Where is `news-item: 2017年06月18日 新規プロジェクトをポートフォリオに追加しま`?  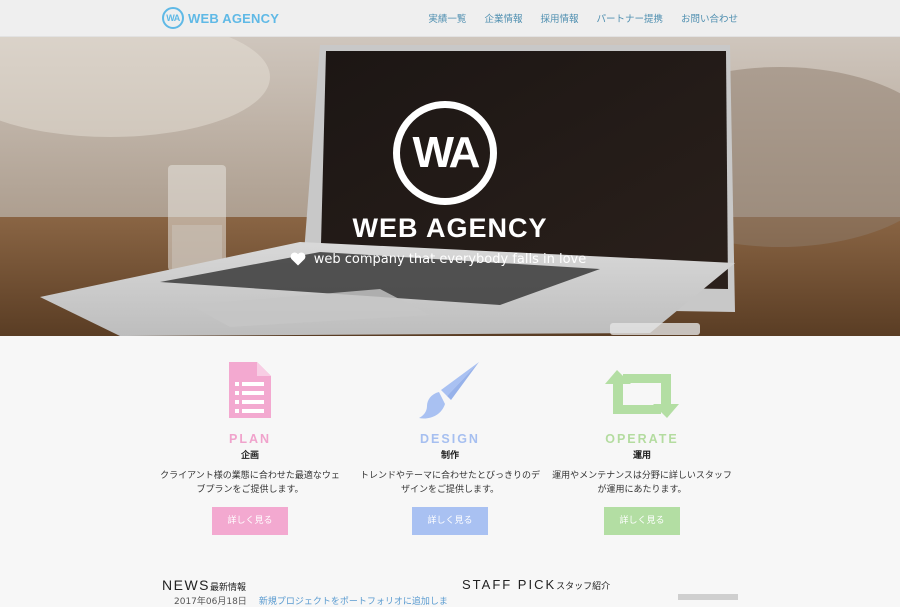
news-item: 2017年06月18日 新規プロジェクトをポートフォリオに追加しま is located at coordinates (311, 600).